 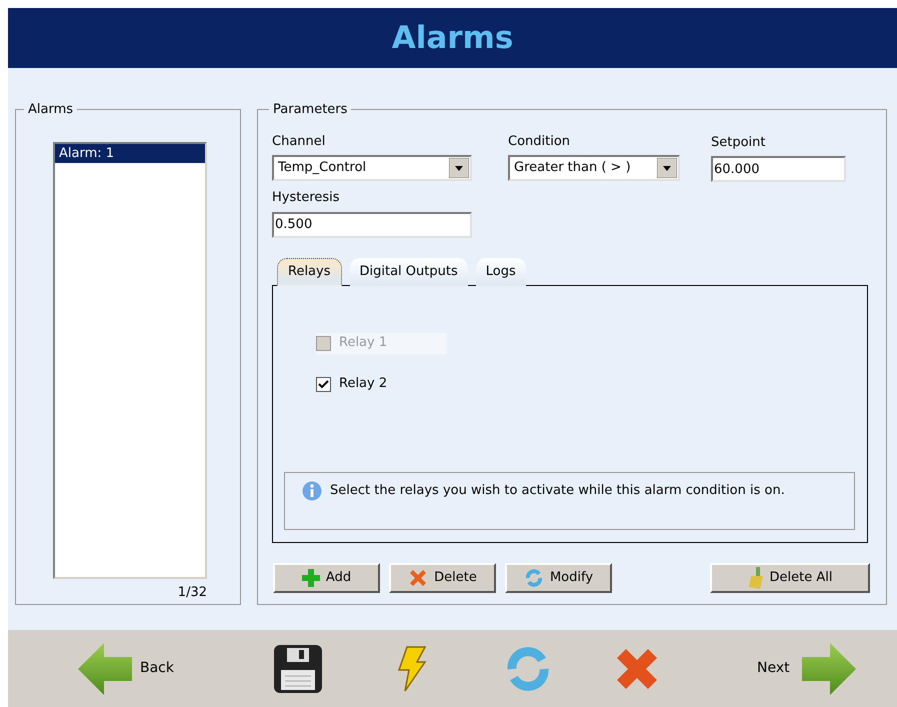 I want to click on next-button: Next, so click(x=806, y=668).